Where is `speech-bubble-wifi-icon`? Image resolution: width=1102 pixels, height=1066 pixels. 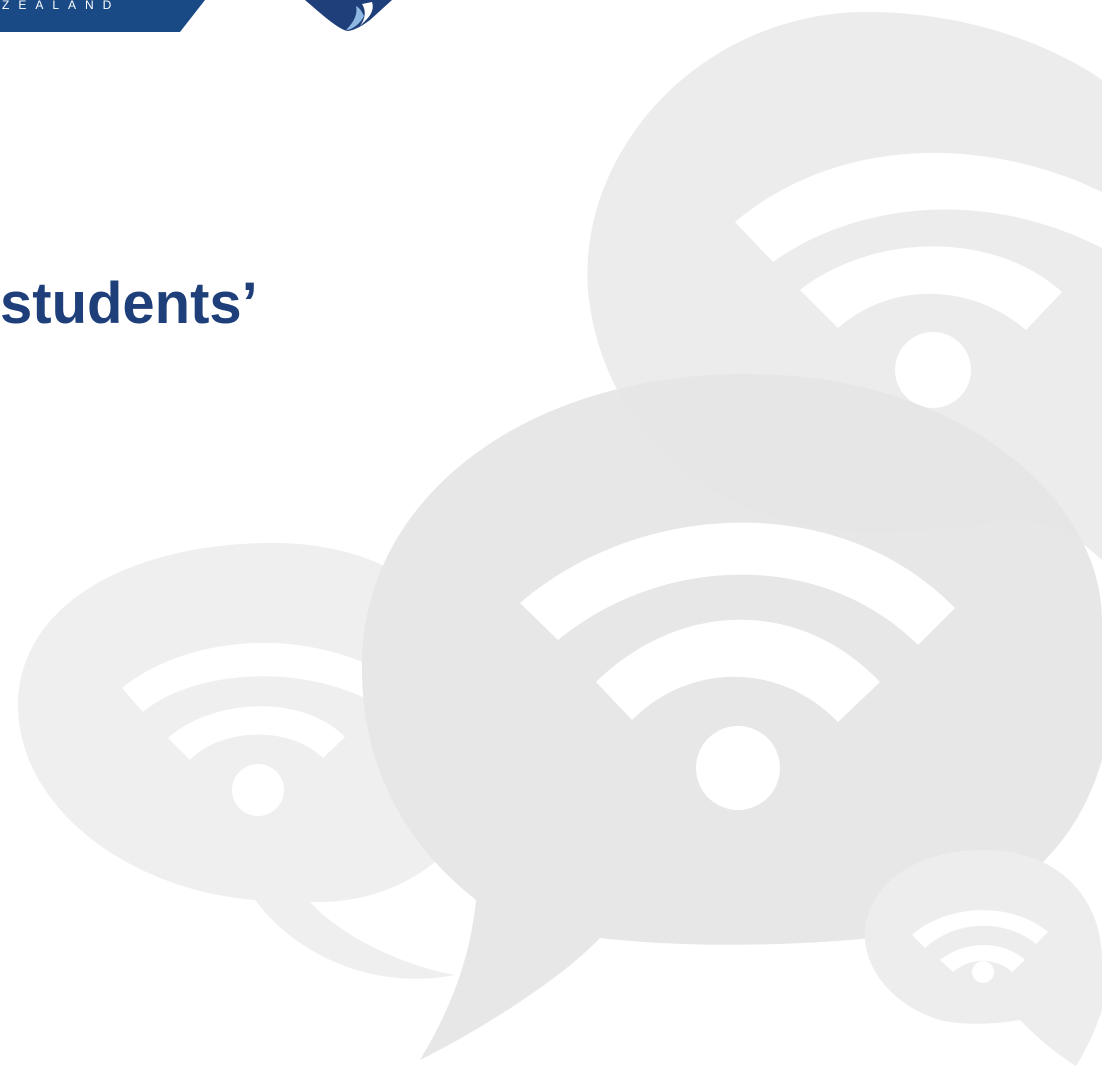
speech-bubble-wifi-icon is located at coordinates (983, 958).